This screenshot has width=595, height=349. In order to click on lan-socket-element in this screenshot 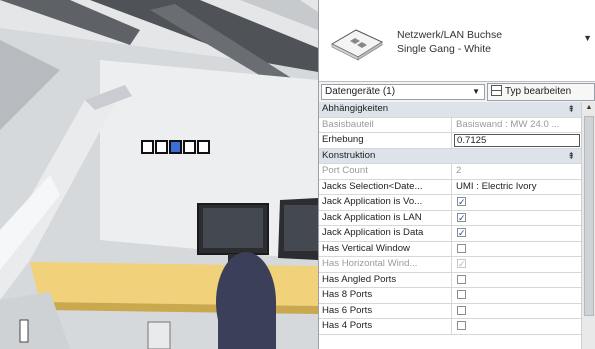, I will do `click(175, 147)`.